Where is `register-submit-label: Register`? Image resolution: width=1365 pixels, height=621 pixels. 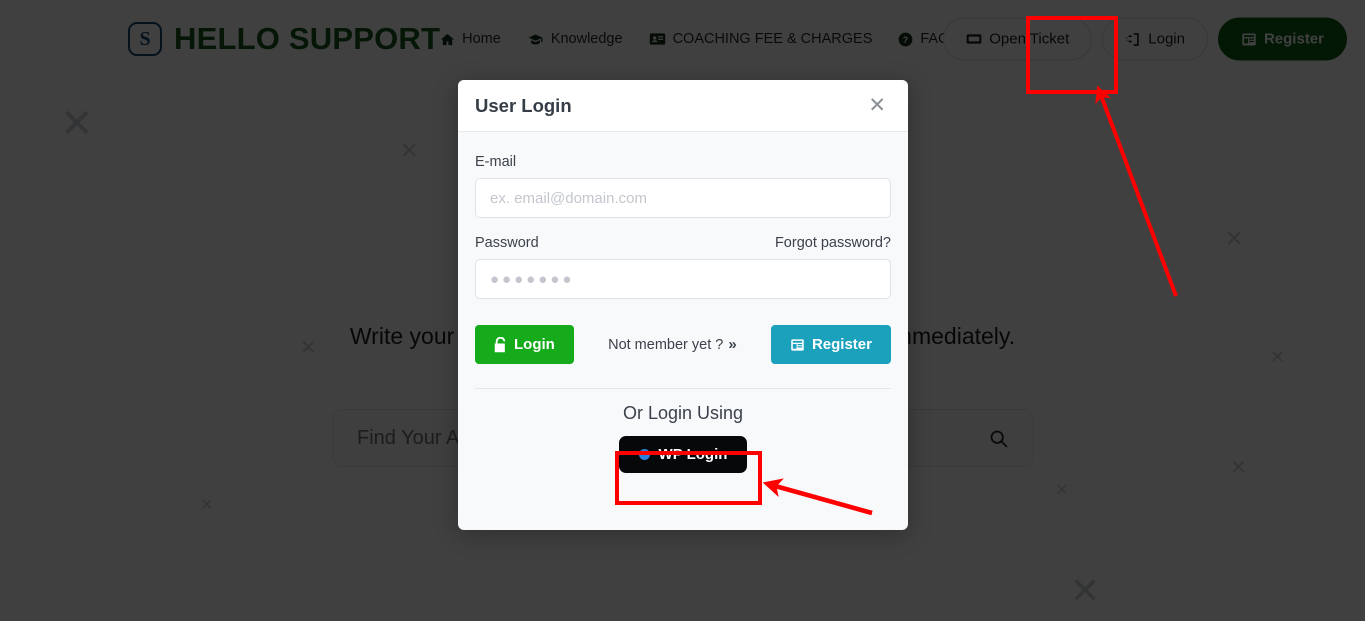
register-submit-label: Register is located at coordinates (841, 344).